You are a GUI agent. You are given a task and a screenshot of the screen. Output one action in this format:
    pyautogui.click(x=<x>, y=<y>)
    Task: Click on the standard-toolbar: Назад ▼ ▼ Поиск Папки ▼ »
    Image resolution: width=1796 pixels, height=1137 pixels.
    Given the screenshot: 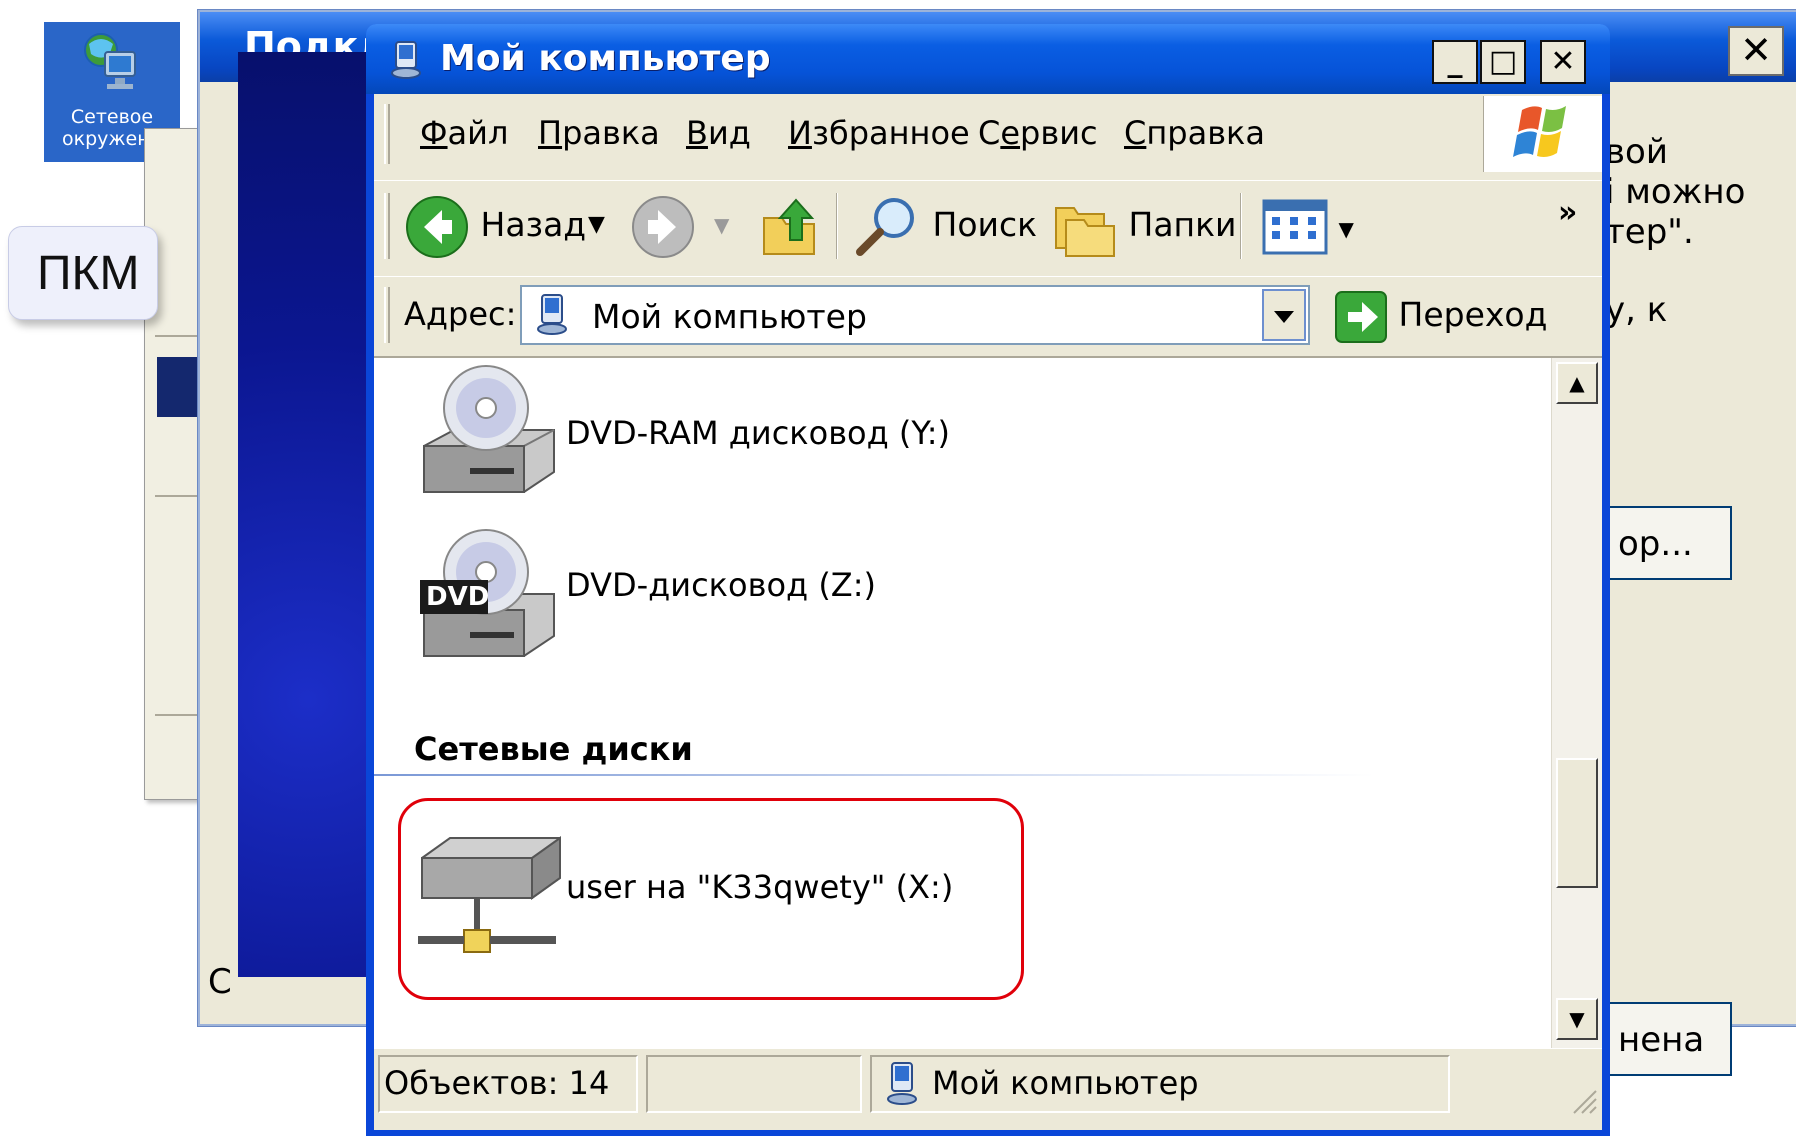 What is the action you would take?
    pyautogui.click(x=988, y=225)
    